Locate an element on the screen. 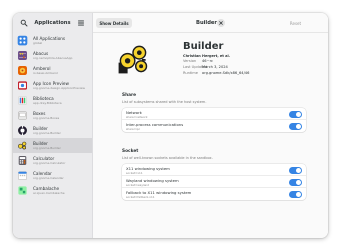  ipc-toggle is located at coordinates (295, 126).